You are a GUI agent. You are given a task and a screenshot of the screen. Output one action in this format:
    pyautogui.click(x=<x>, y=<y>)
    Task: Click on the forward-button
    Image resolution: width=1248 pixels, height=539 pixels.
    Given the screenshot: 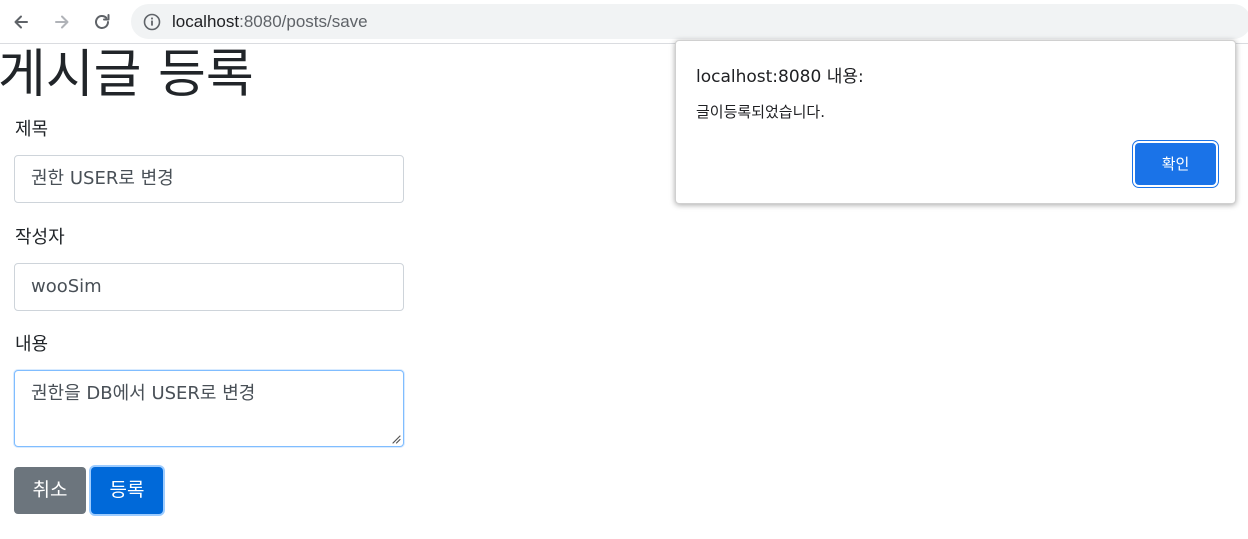 What is the action you would take?
    pyautogui.click(x=62, y=22)
    